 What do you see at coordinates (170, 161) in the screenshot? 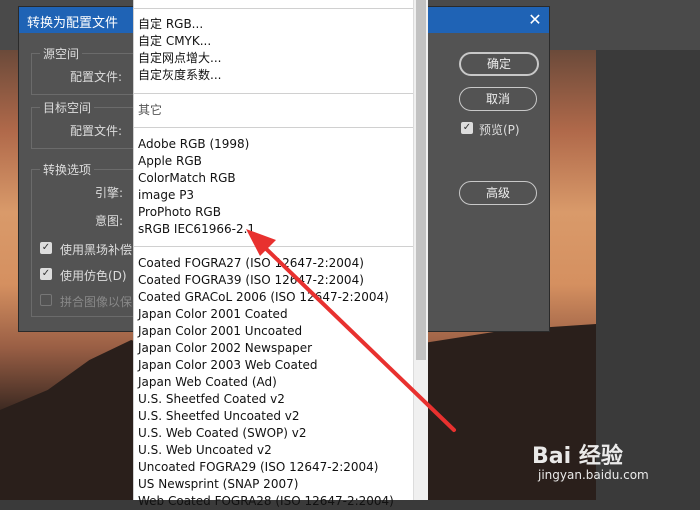
I see `menu-item-rgb: Apple RGB` at bounding box center [170, 161].